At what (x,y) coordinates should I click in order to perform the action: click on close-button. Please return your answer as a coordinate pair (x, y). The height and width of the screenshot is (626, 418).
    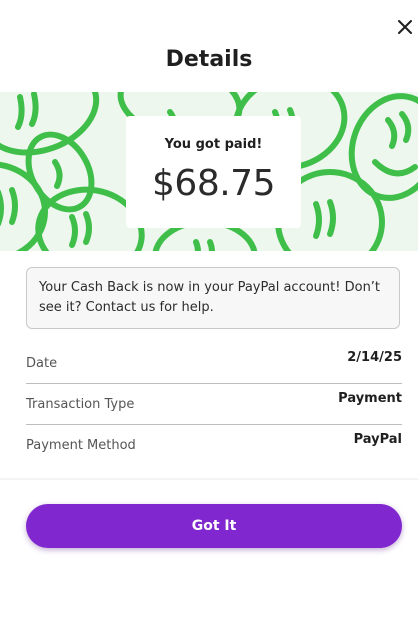
    Looking at the image, I should click on (405, 27).